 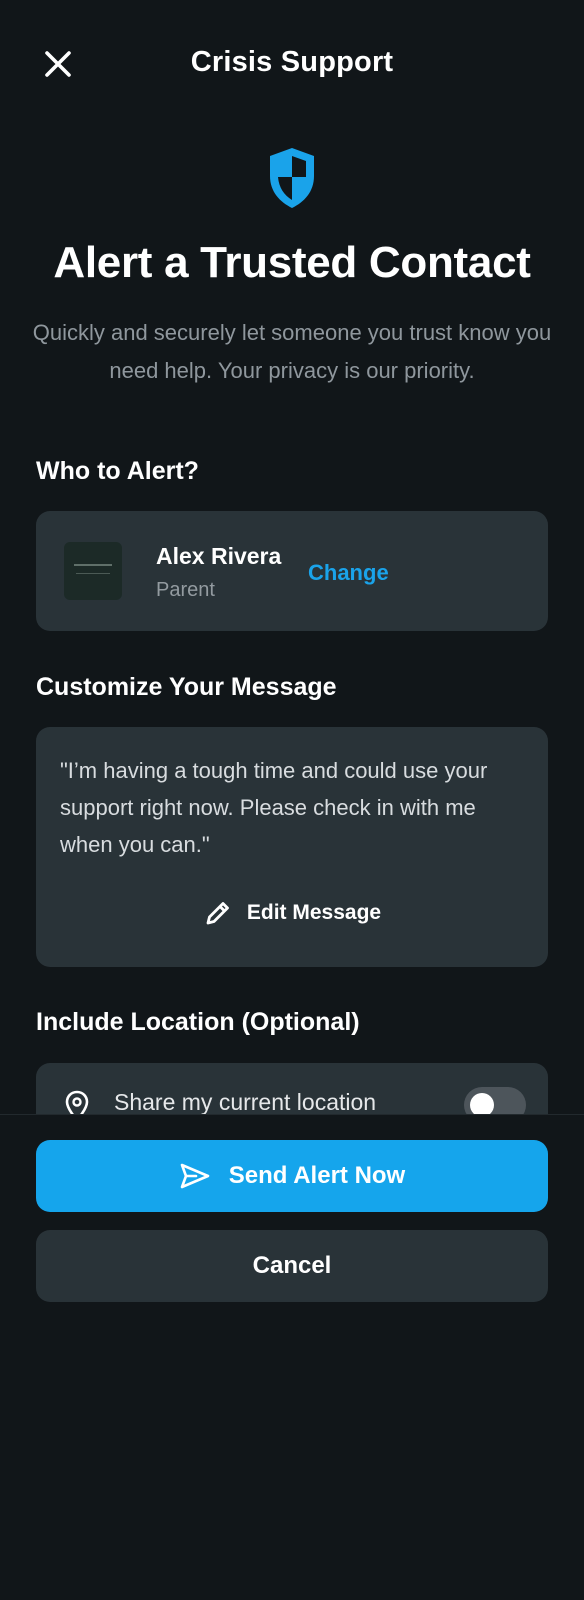 What do you see at coordinates (292, 571) in the screenshot?
I see `contact-card: Alex Rivera Parent Change` at bounding box center [292, 571].